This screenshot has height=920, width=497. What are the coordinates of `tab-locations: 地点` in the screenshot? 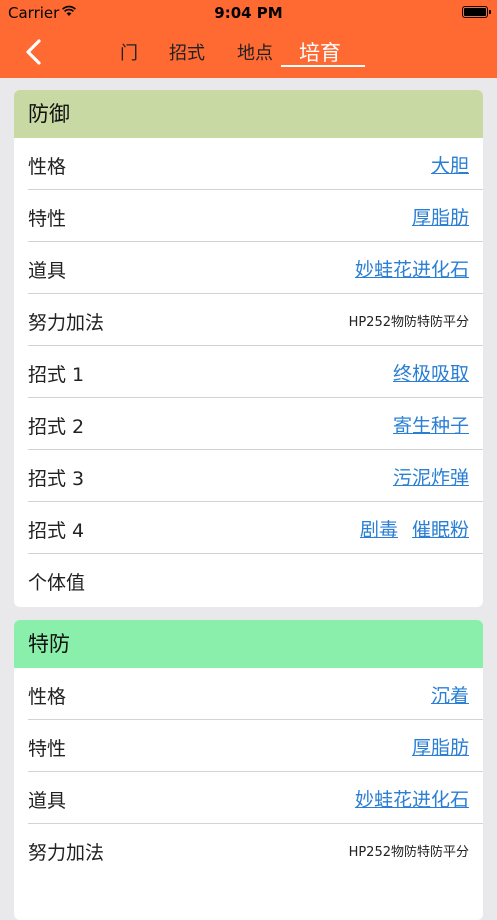 It's located at (255, 52).